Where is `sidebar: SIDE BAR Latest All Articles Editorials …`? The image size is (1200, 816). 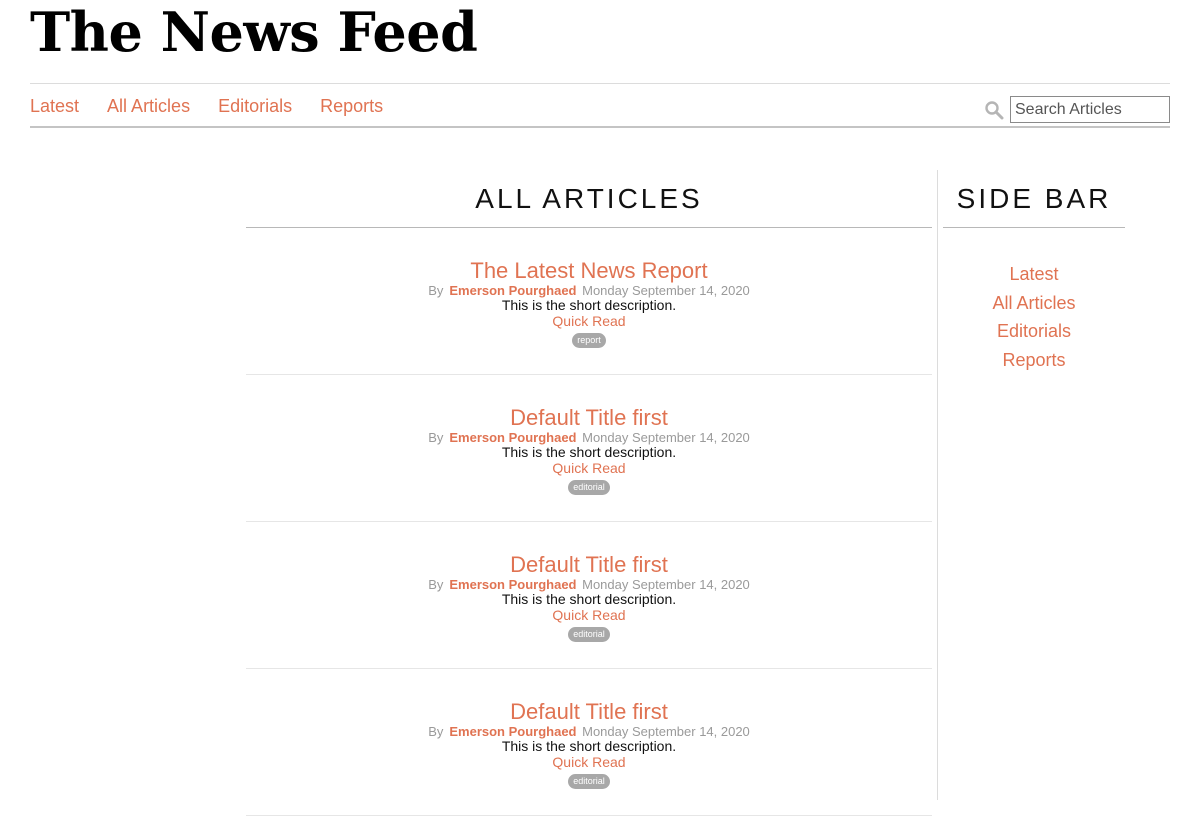 sidebar: SIDE BAR Latest All Articles Editorials … is located at coordinates (1034, 272).